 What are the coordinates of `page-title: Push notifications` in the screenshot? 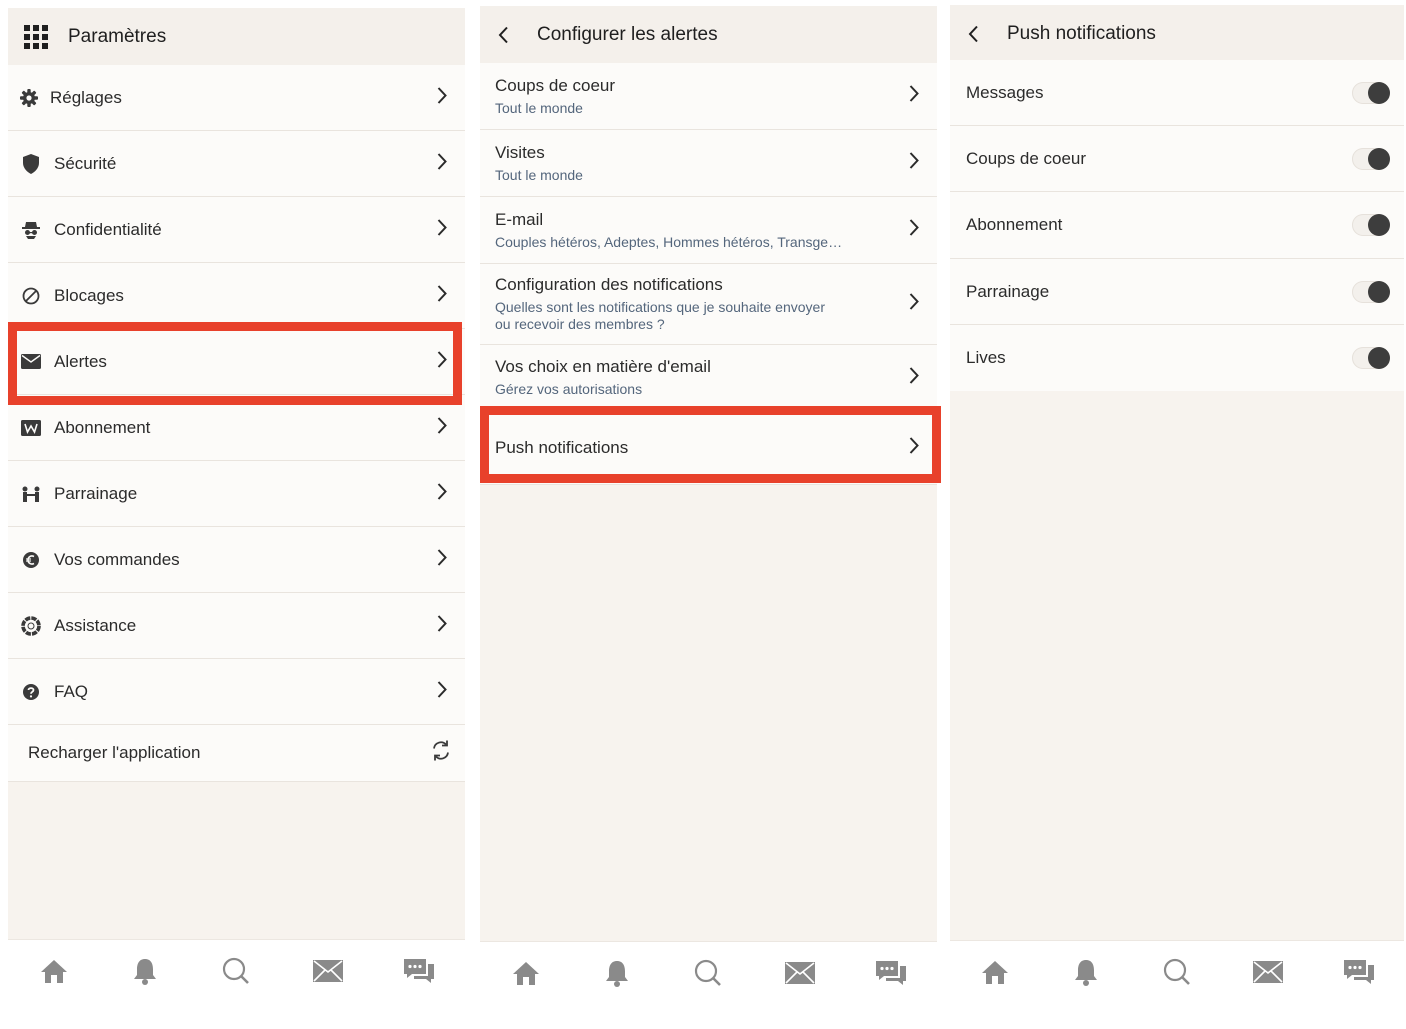 It's located at (1081, 33).